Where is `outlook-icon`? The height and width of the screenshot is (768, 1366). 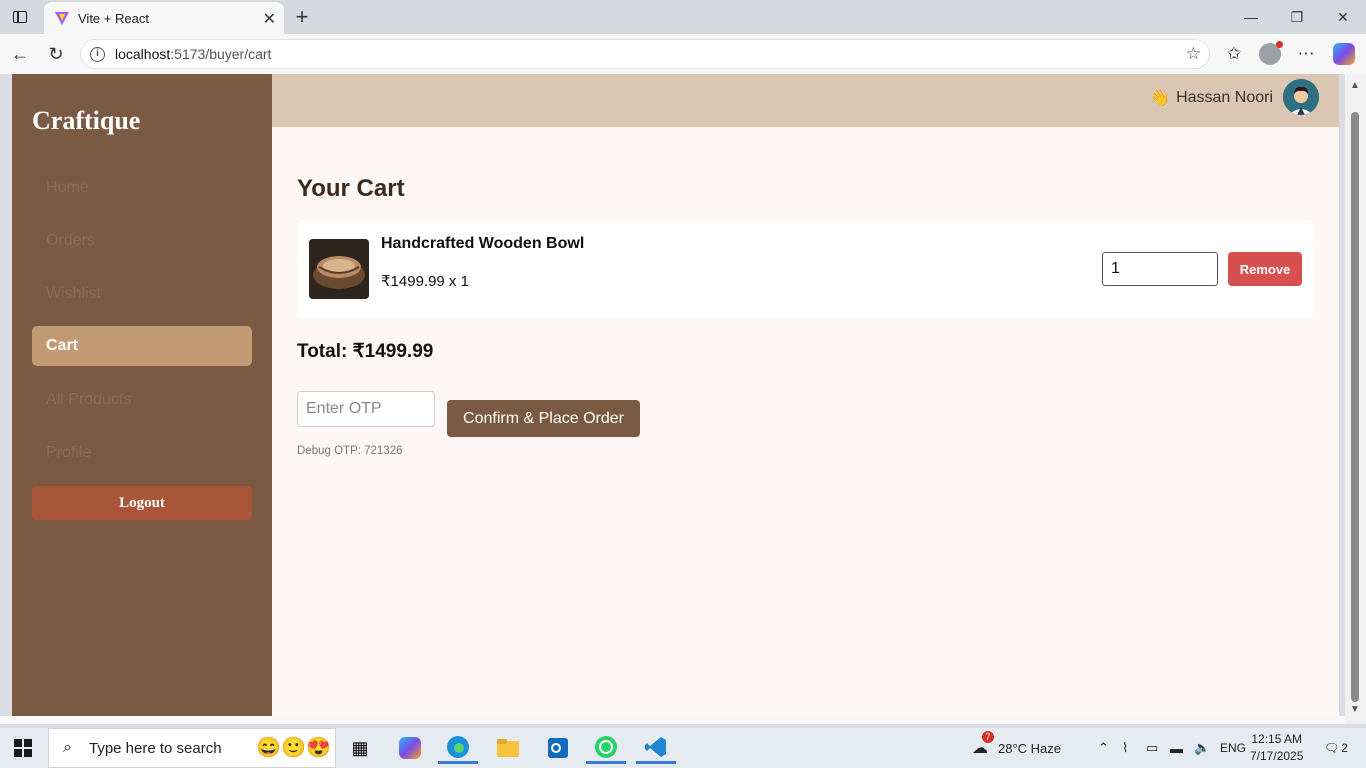
outlook-icon is located at coordinates (558, 748).